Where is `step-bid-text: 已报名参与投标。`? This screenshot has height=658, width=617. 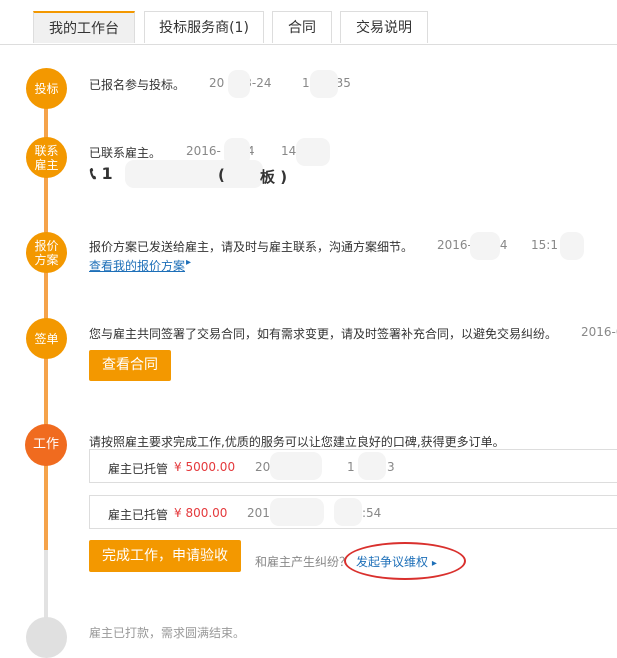 step-bid-text: 已报名参与投标。 is located at coordinates (137, 85).